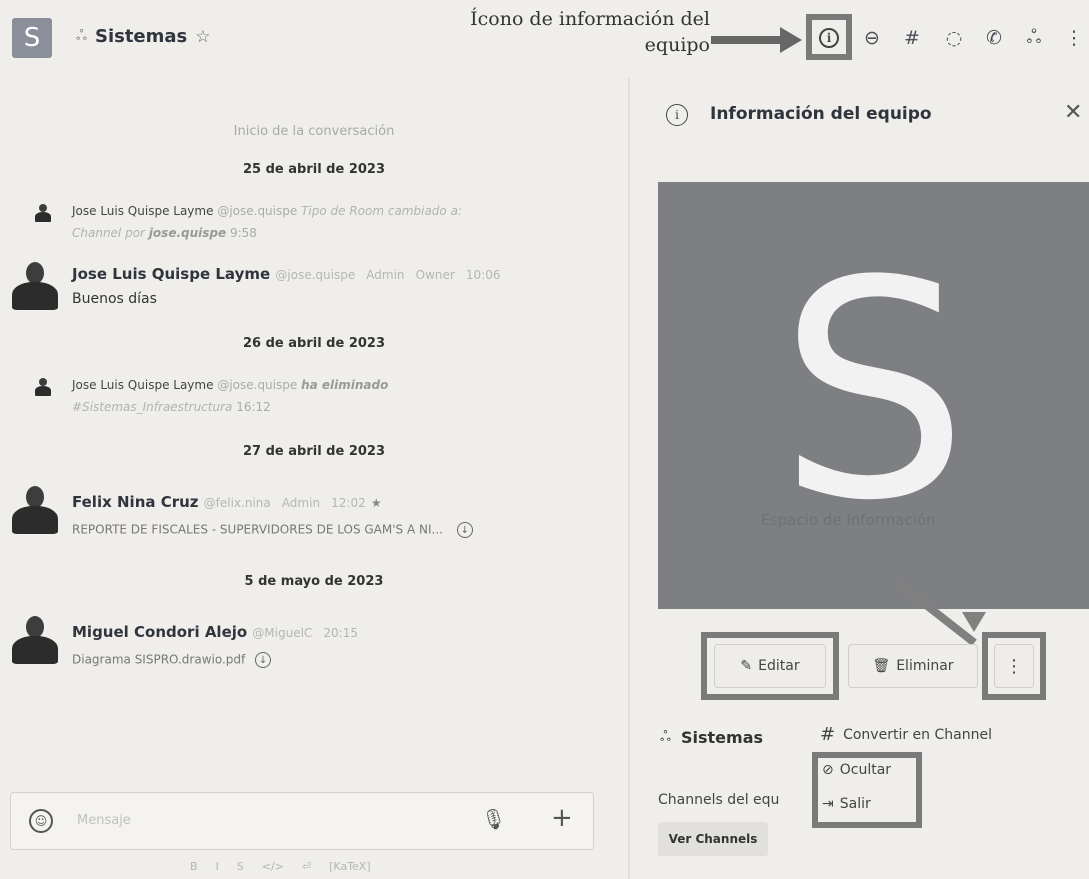  What do you see at coordinates (821, 114) in the screenshot?
I see `panel-title: Información del equipo` at bounding box center [821, 114].